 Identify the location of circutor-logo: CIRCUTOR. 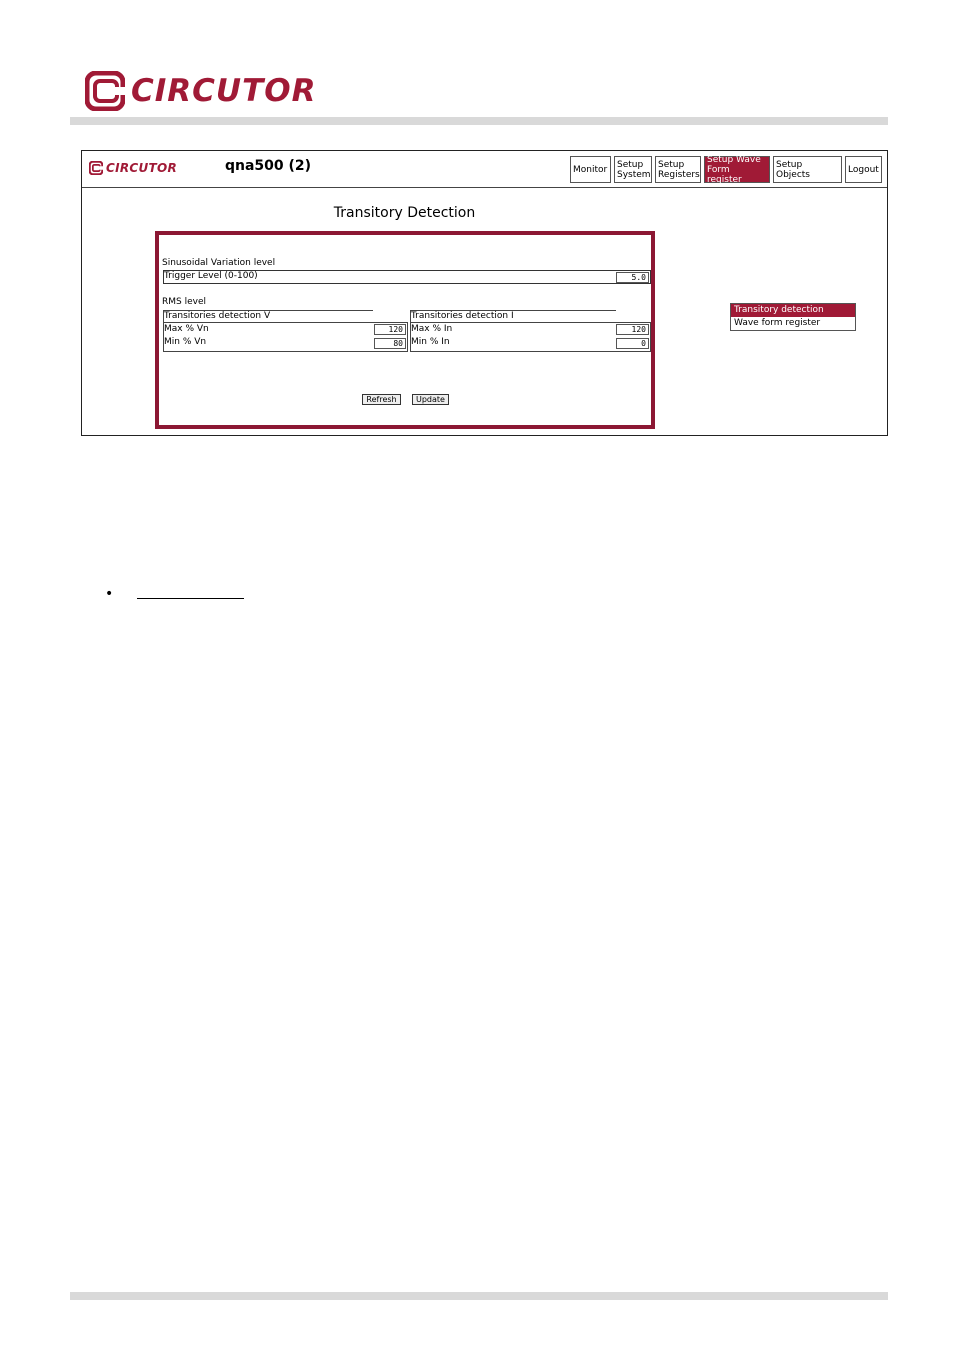
(200, 91).